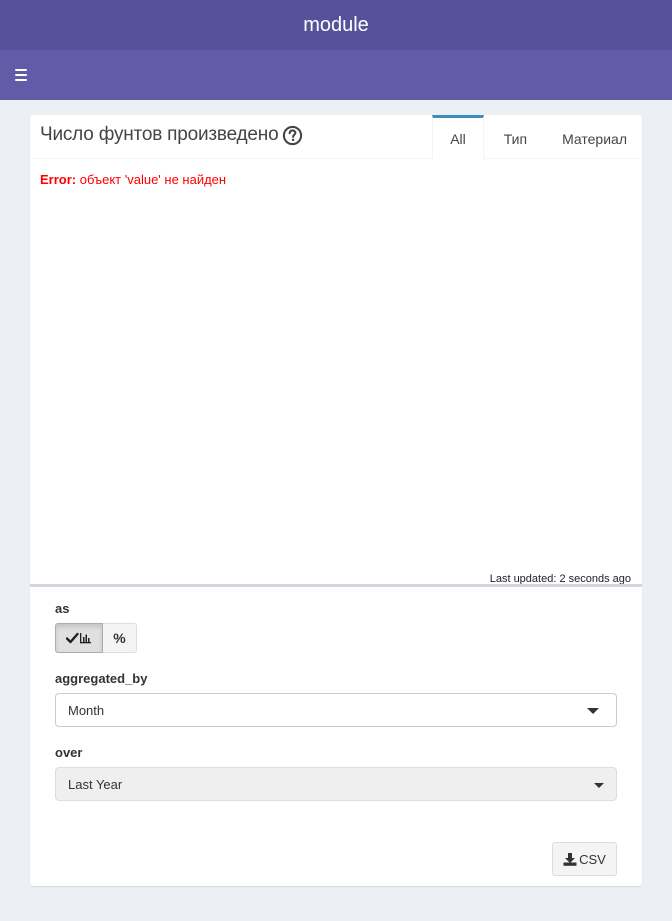 The height and width of the screenshot is (921, 672). I want to click on as-label: as, so click(62, 608).